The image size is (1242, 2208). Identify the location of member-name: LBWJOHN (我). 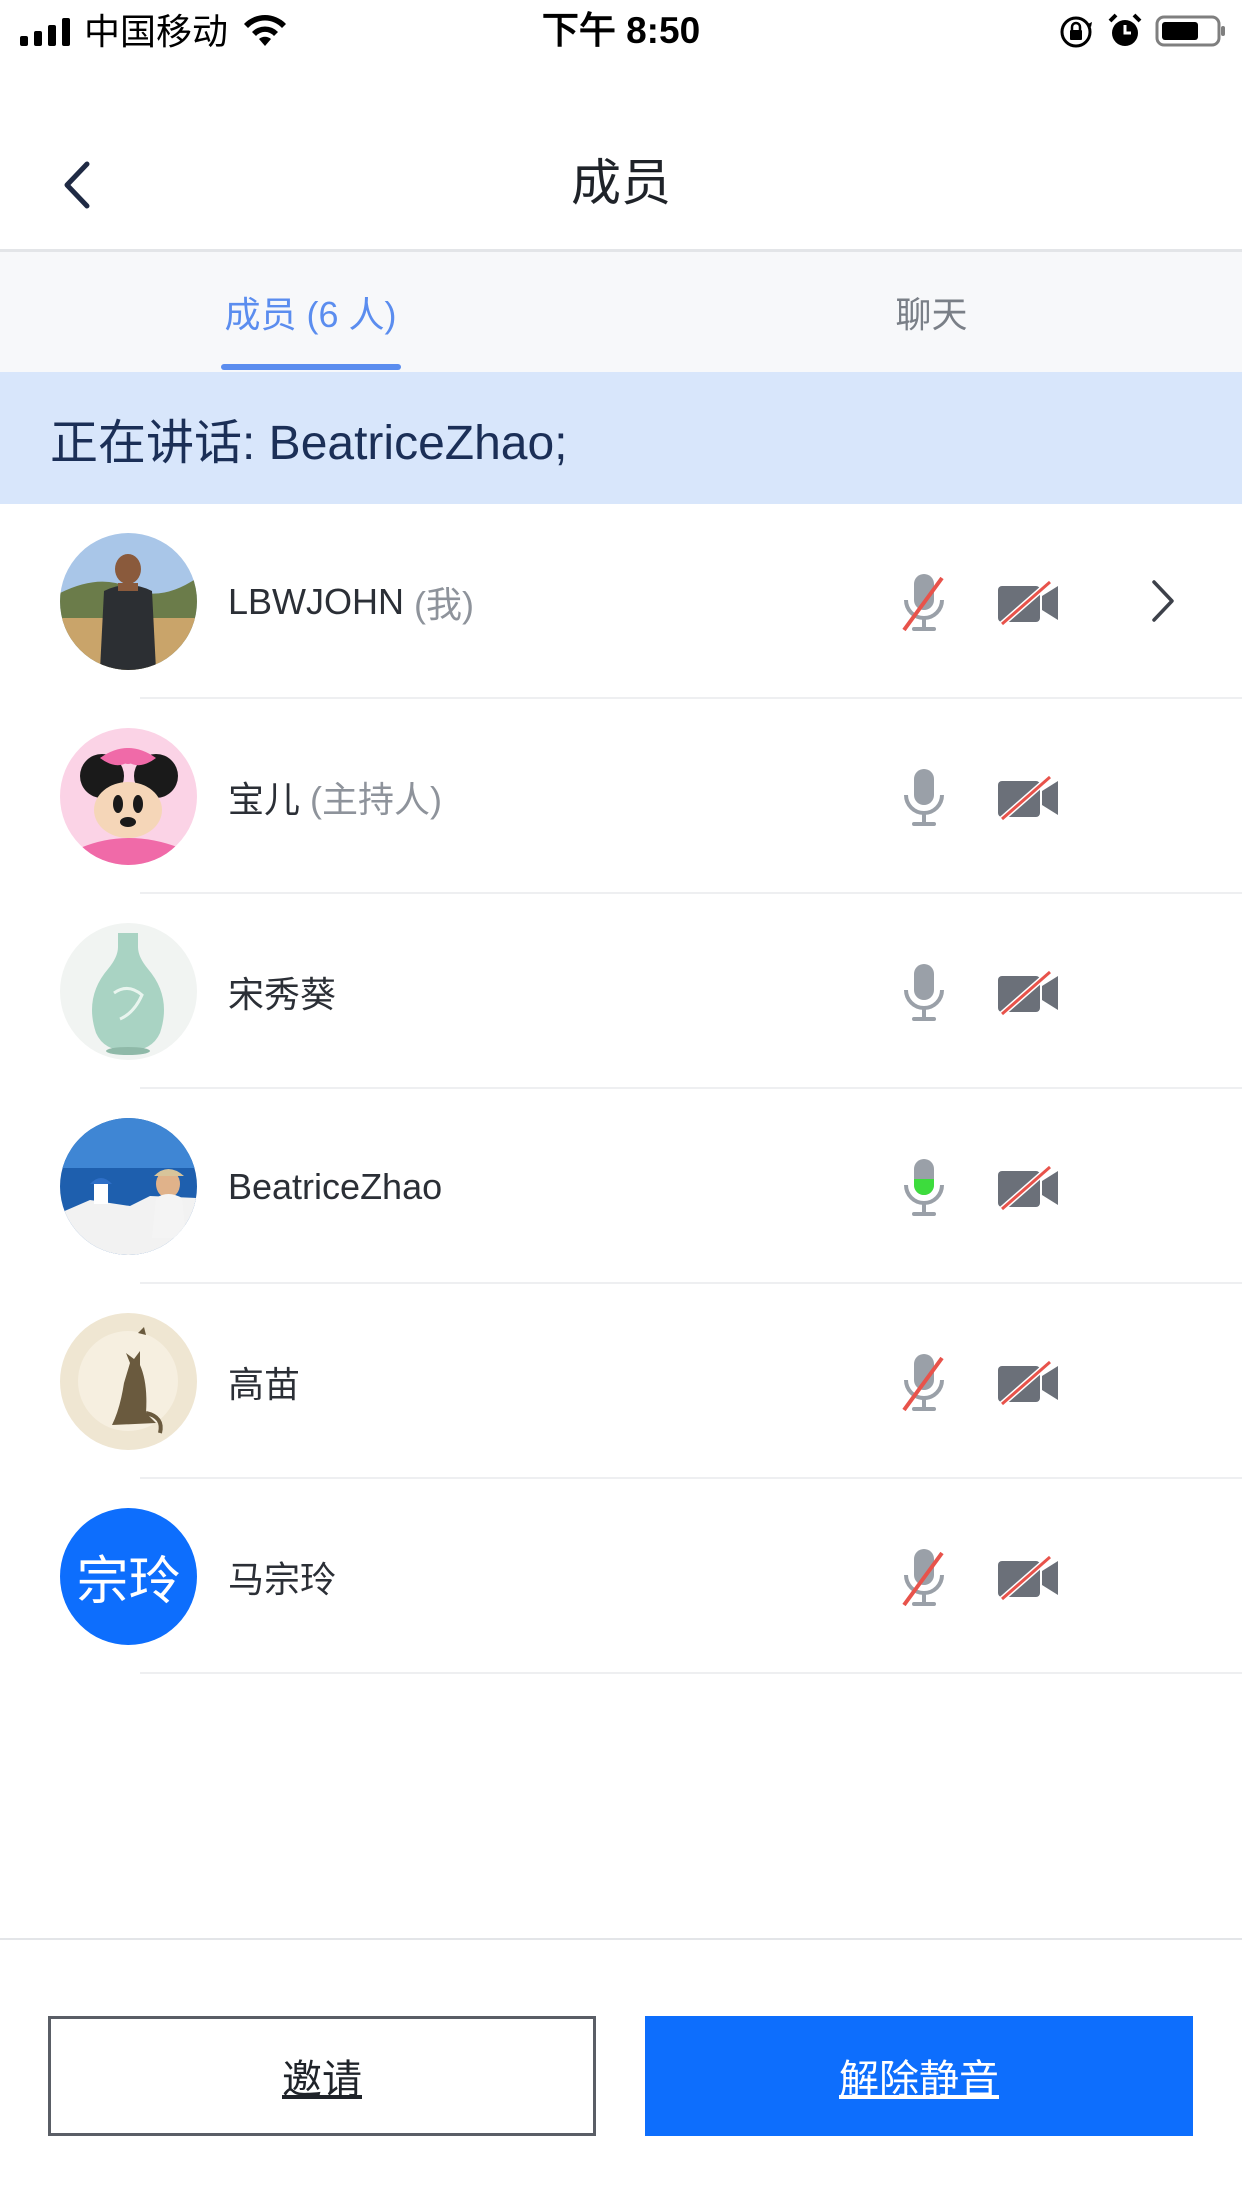
(351, 601).